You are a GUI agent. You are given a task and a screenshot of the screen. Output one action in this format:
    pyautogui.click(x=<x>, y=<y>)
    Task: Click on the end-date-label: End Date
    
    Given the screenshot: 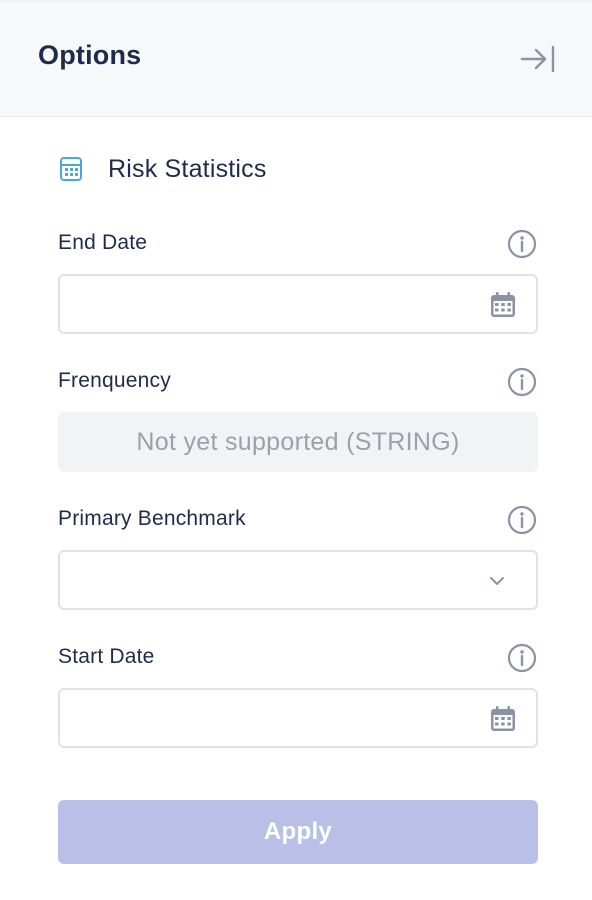 What is the action you would take?
    pyautogui.click(x=103, y=242)
    